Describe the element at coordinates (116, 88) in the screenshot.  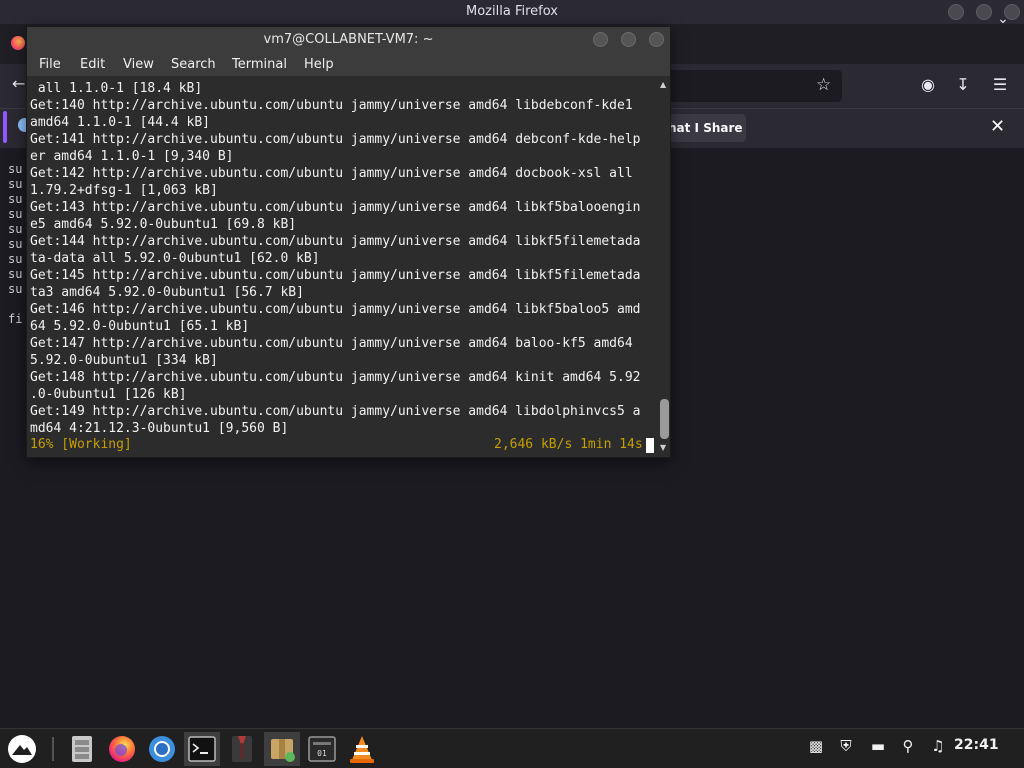
I see `terminal-line: all 1.1.0-1 [18.4 kB]` at that location.